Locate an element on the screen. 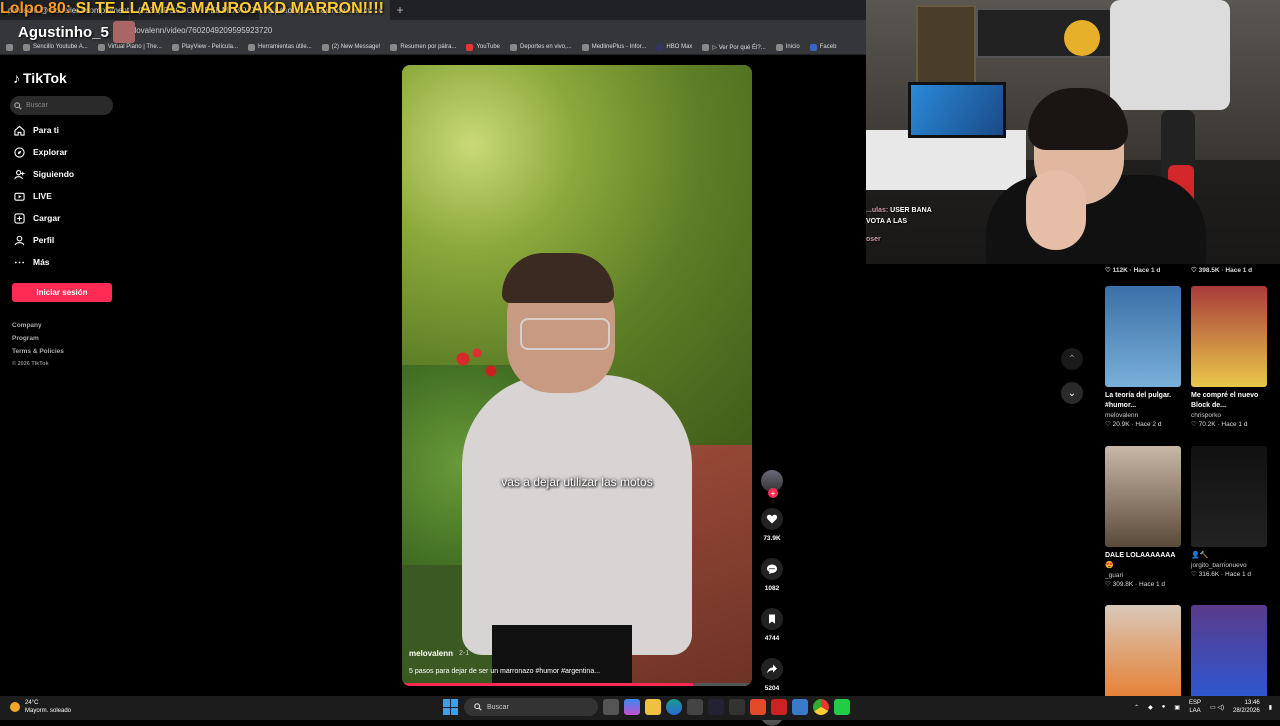 This screenshot has width=1280, height=726. app-fe-icon is located at coordinates (716, 707).